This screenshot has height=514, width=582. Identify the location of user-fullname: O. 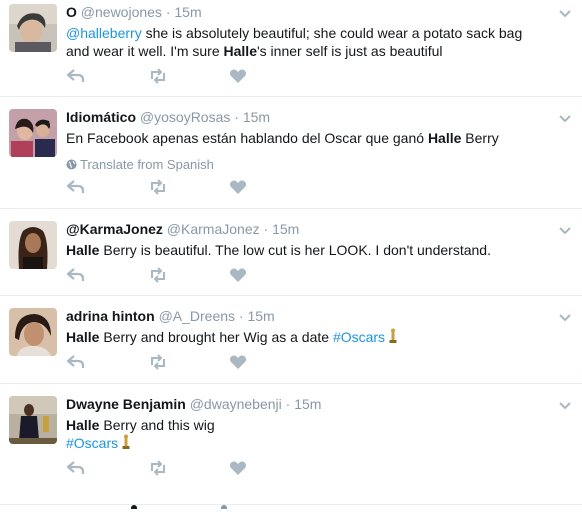
(71, 12).